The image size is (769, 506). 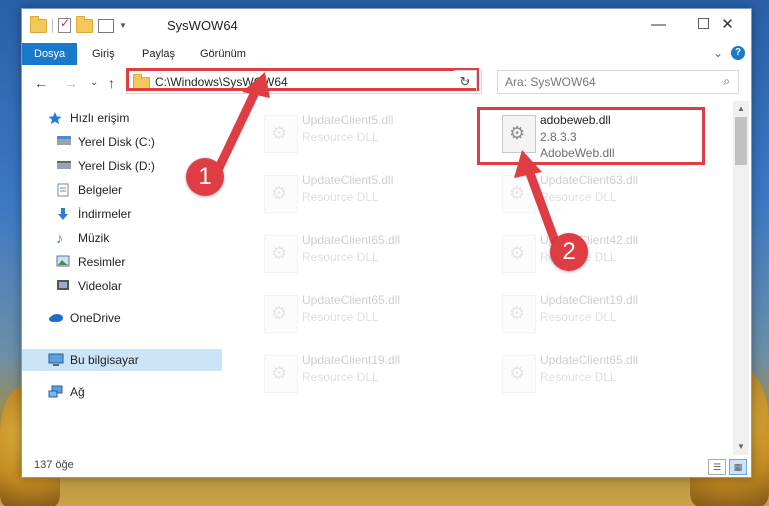 What do you see at coordinates (103, 54) in the screenshot?
I see `tab-home: Giriş` at bounding box center [103, 54].